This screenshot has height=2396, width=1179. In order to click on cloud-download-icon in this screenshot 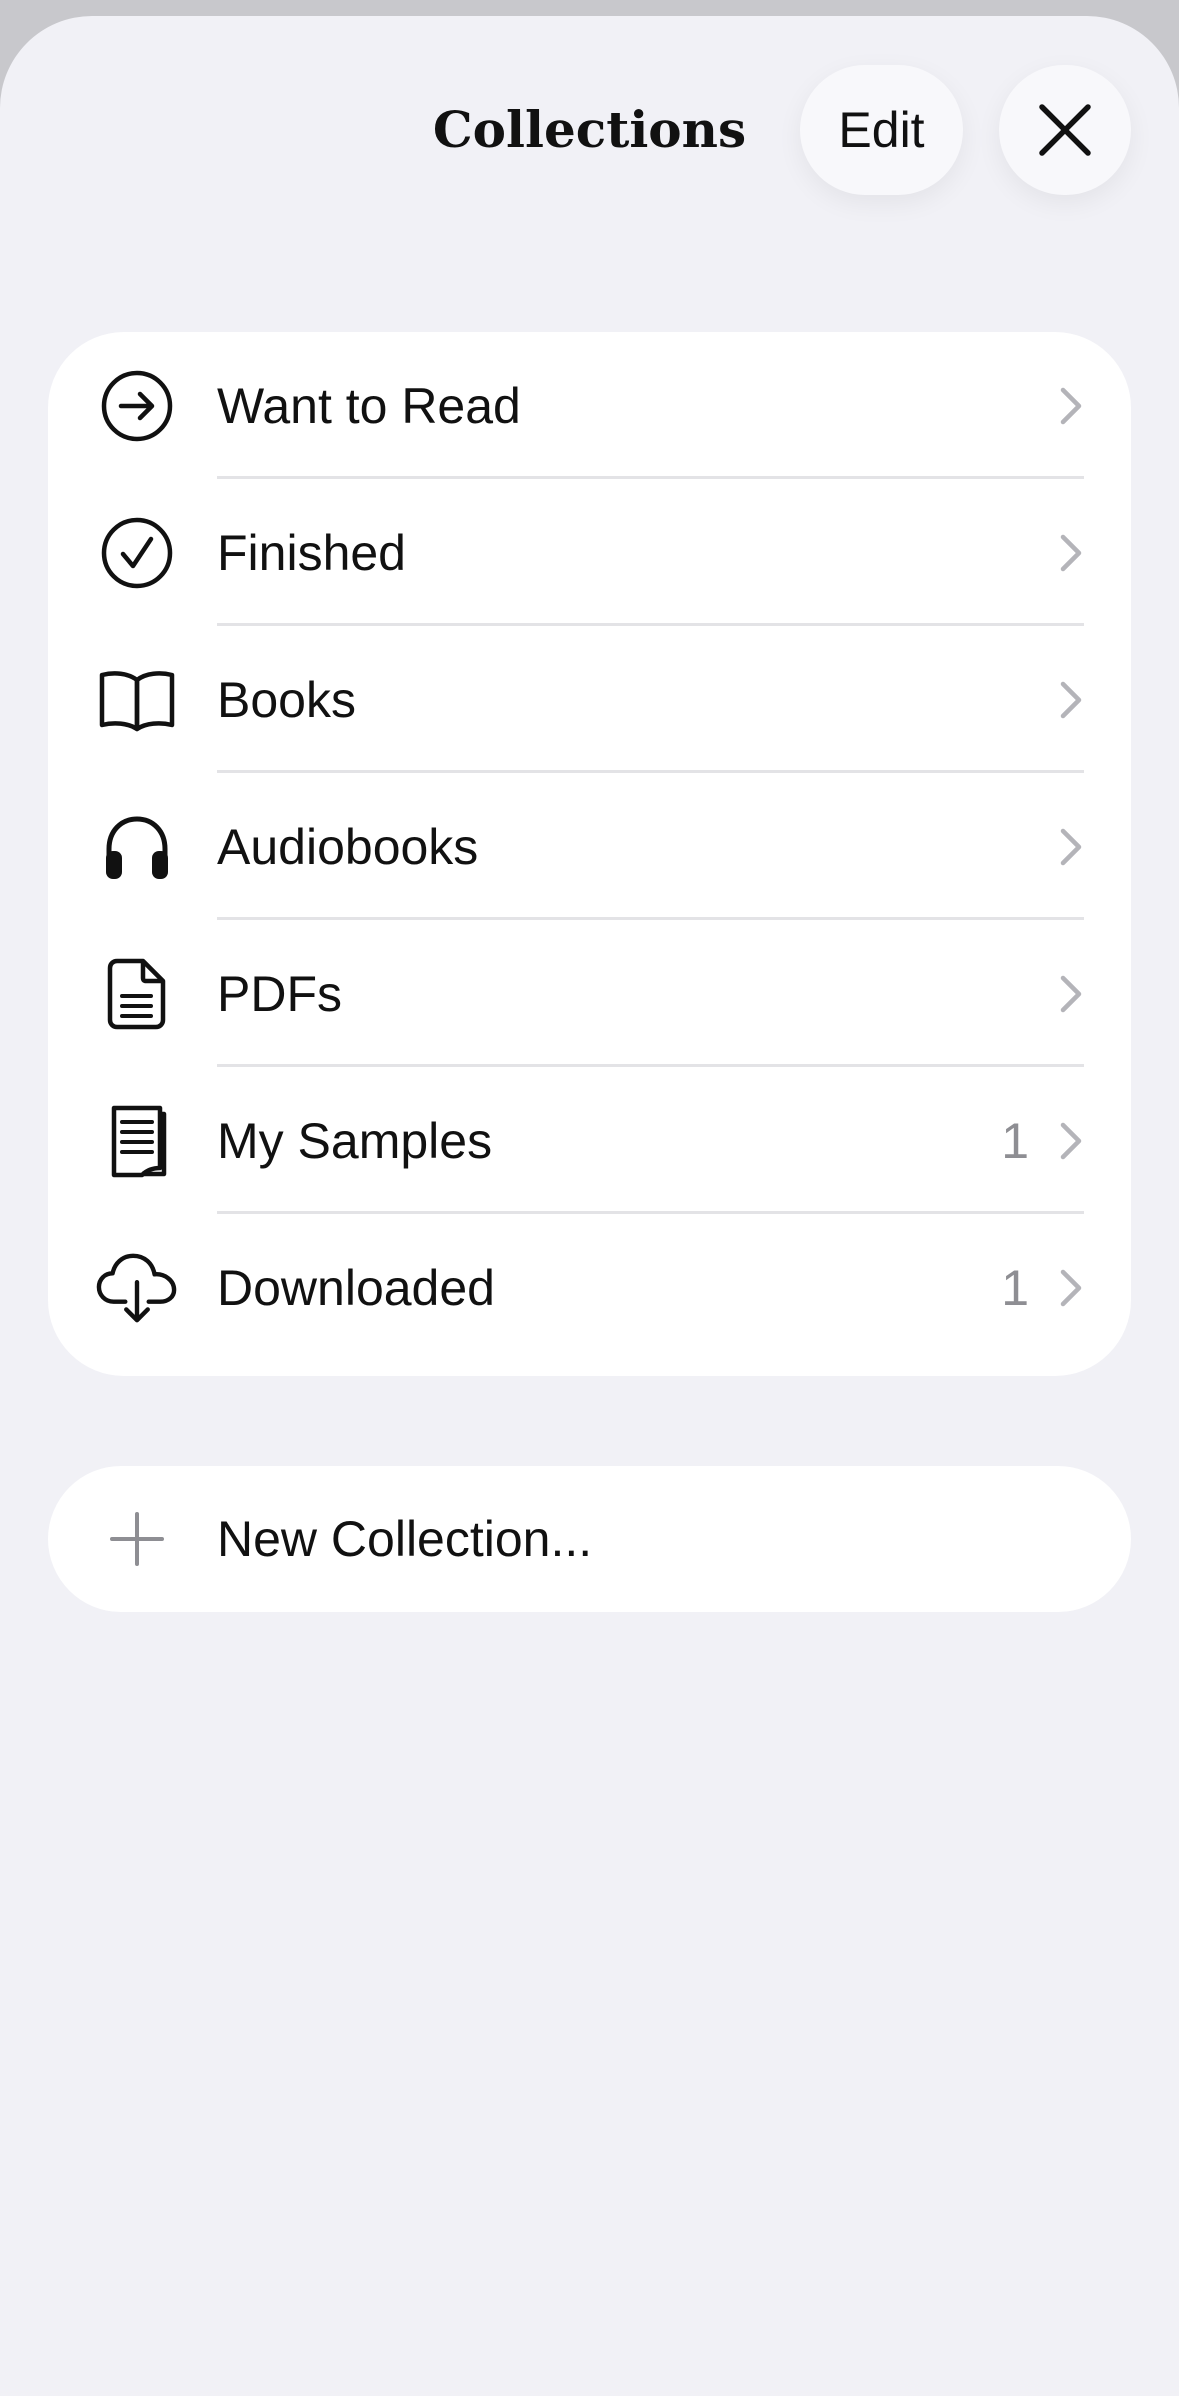, I will do `click(137, 1288)`.